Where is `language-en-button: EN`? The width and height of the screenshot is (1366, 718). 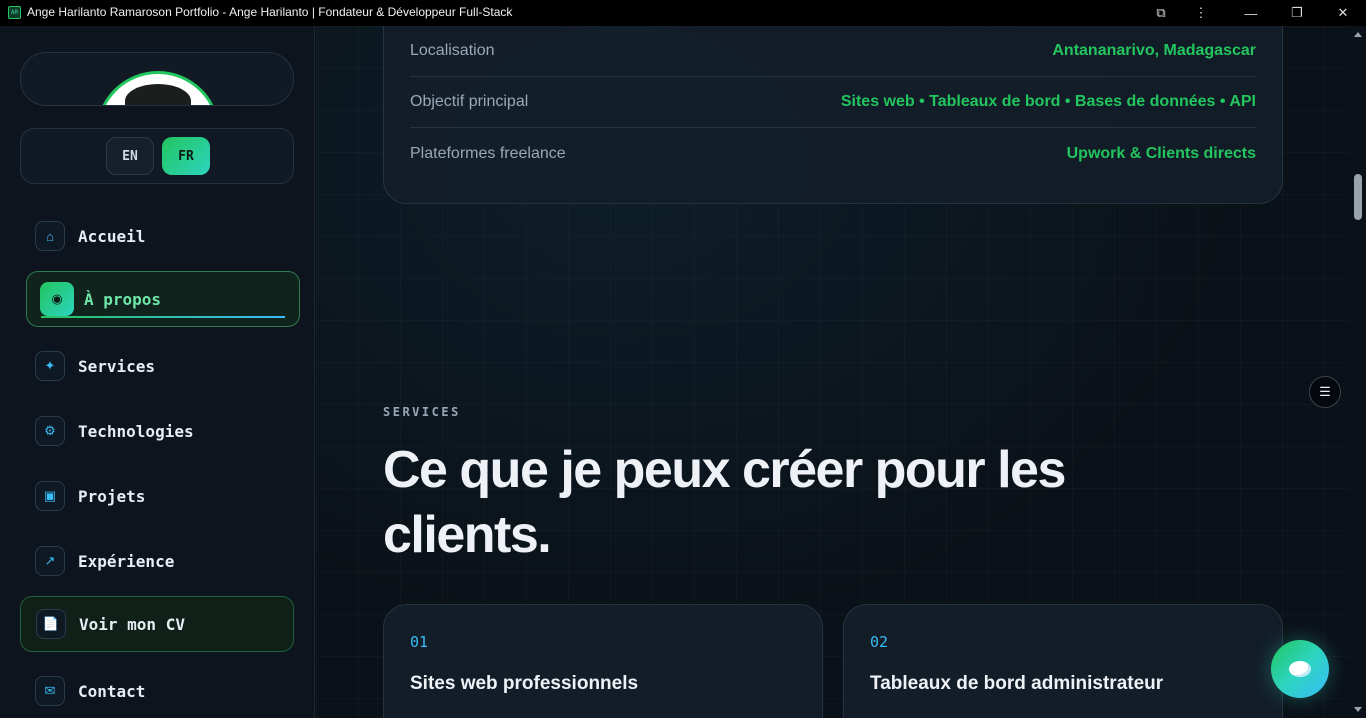 language-en-button: EN is located at coordinates (130, 156).